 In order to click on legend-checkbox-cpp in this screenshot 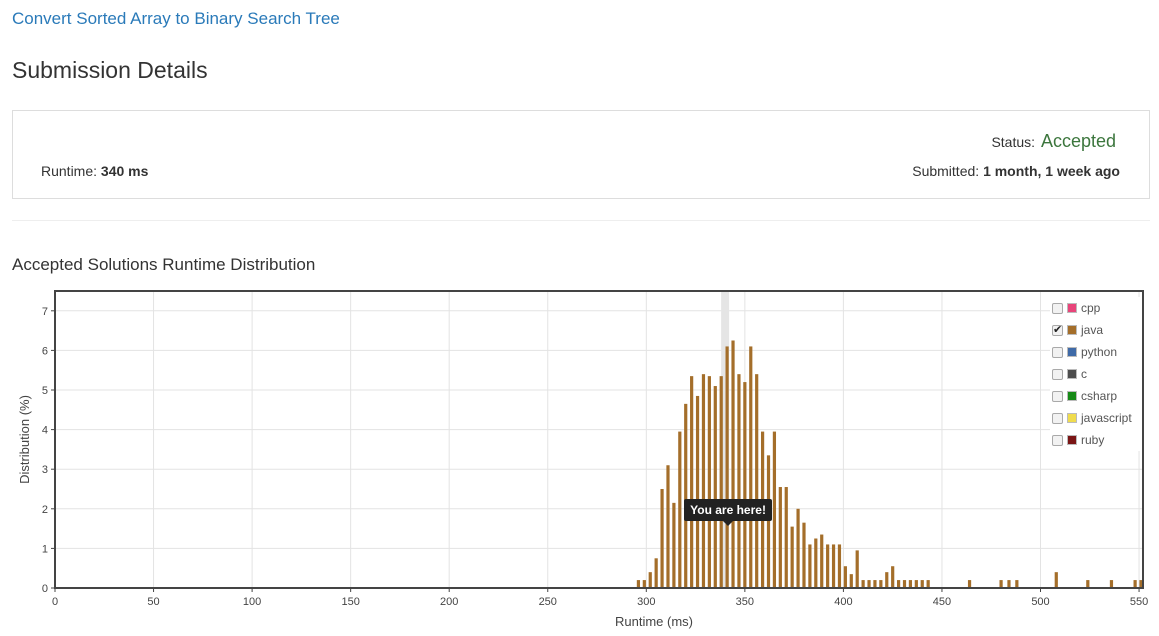, I will do `click(1057, 308)`.